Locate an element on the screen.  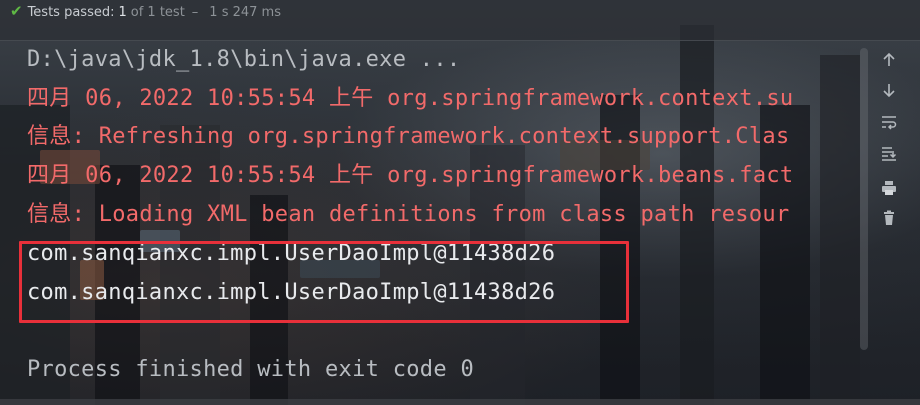
arrow-up-icon is located at coordinates (889, 60).